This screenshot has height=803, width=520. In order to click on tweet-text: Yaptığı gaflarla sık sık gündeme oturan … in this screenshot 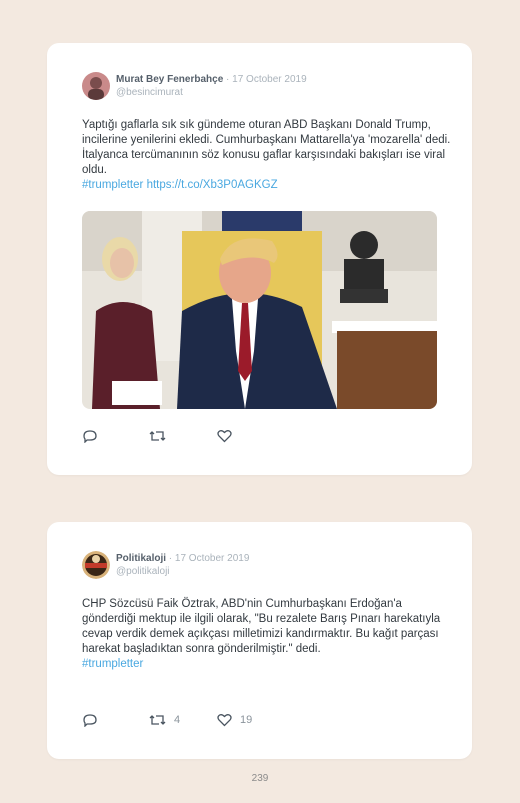, I will do `click(267, 156)`.